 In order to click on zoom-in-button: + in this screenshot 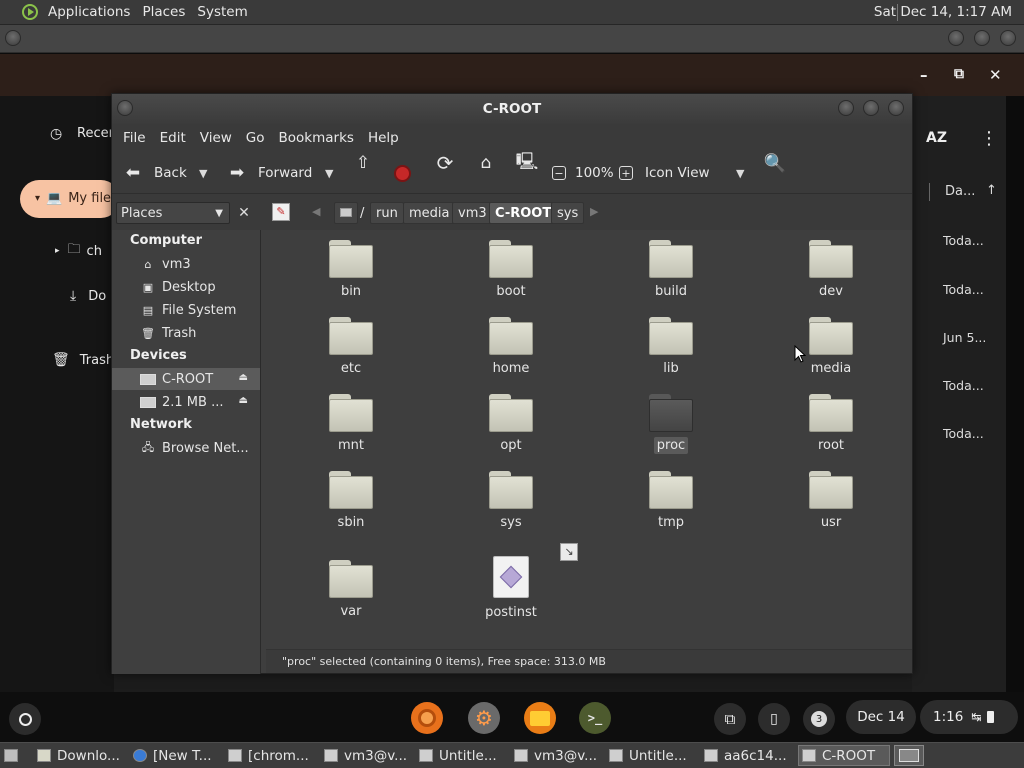, I will do `click(626, 173)`.